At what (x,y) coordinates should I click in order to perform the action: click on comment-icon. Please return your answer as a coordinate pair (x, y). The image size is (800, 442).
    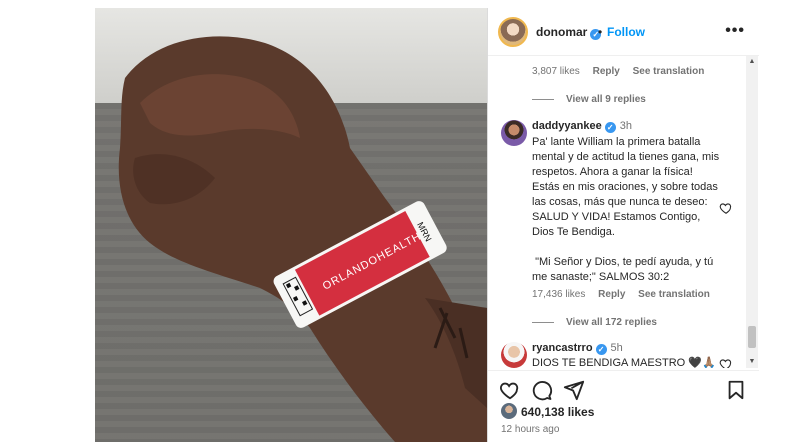
    Looking at the image, I should click on (542, 390).